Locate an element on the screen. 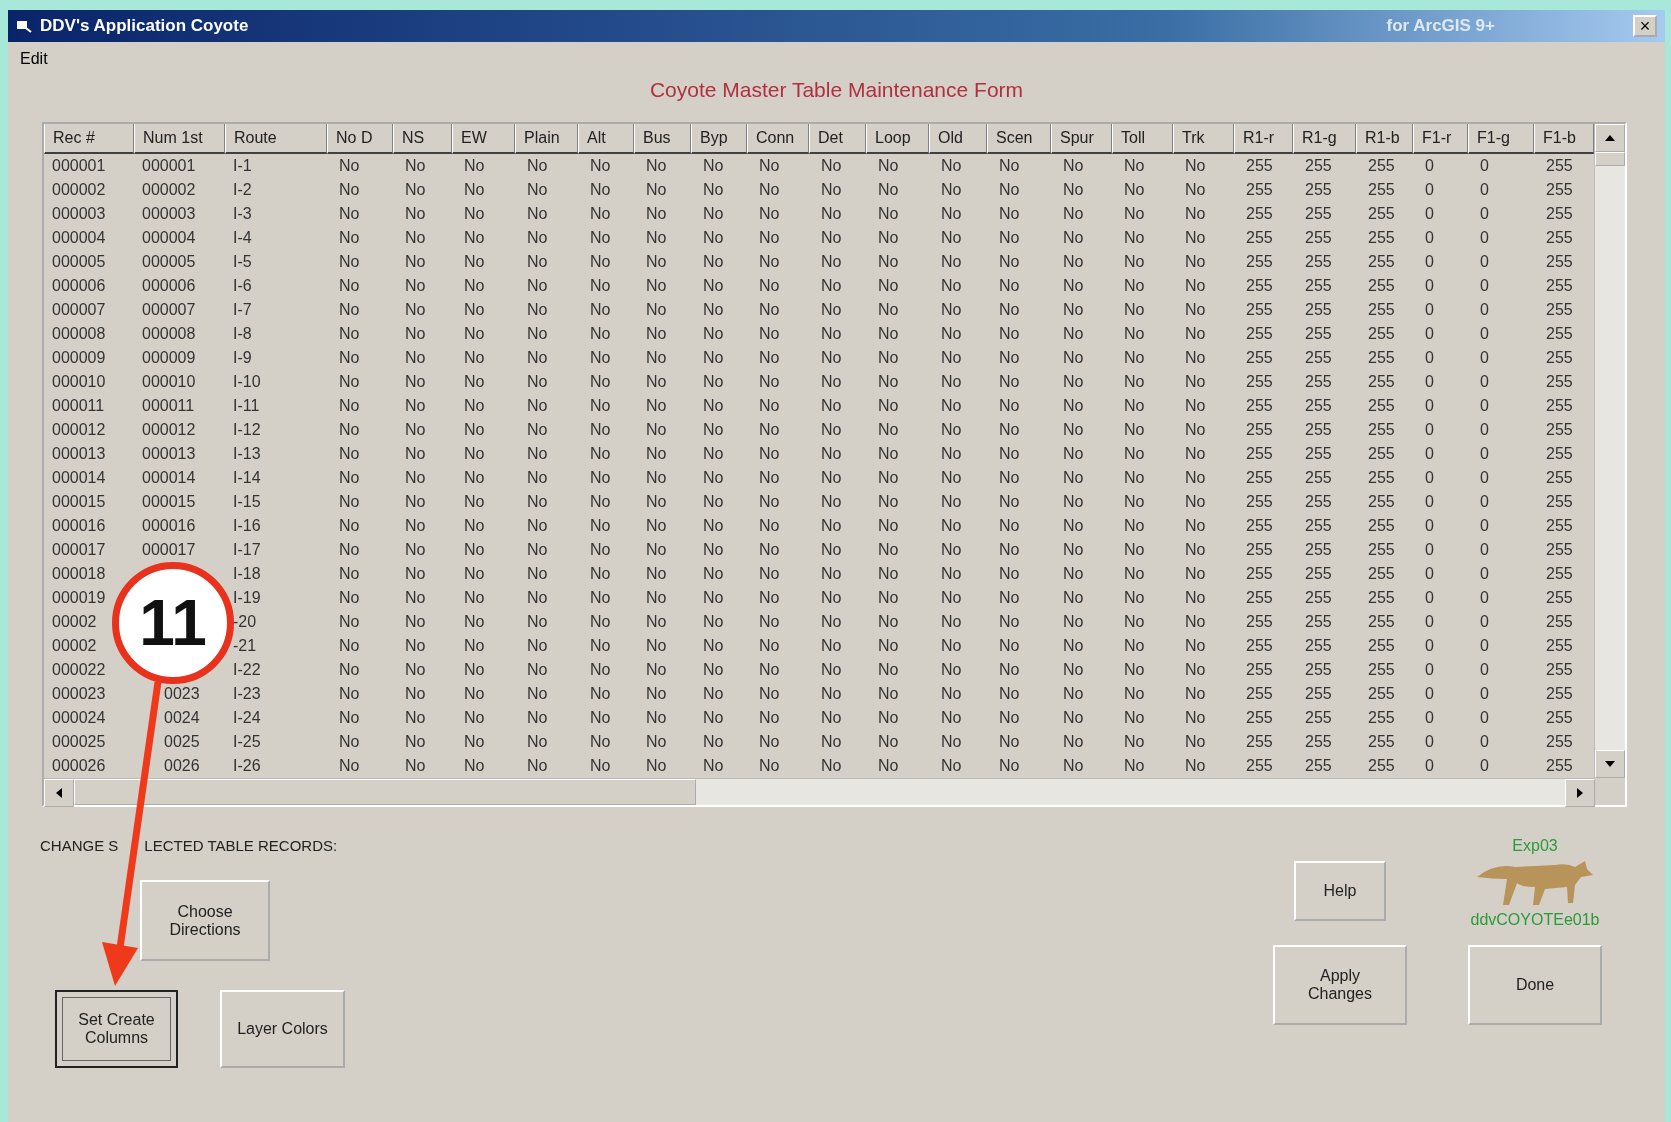 Image resolution: width=1671 pixels, height=1122 pixels. vertical-scrollbar is located at coordinates (1609, 451).